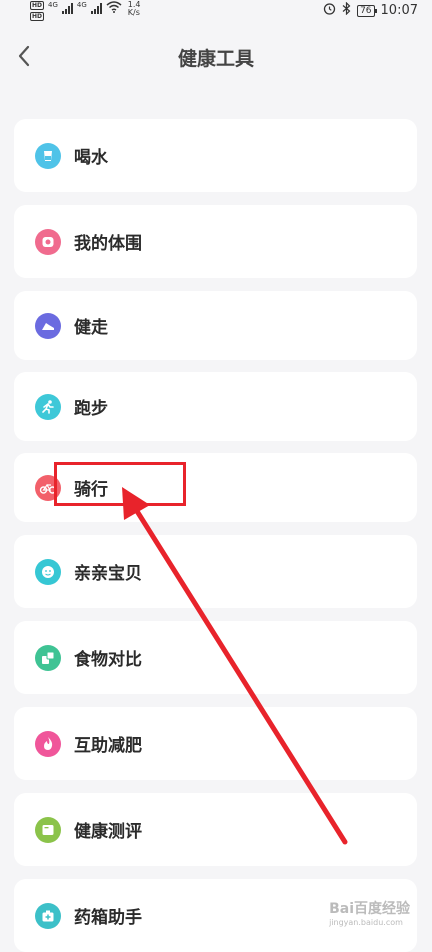  I want to click on flame-icon, so click(48, 743).